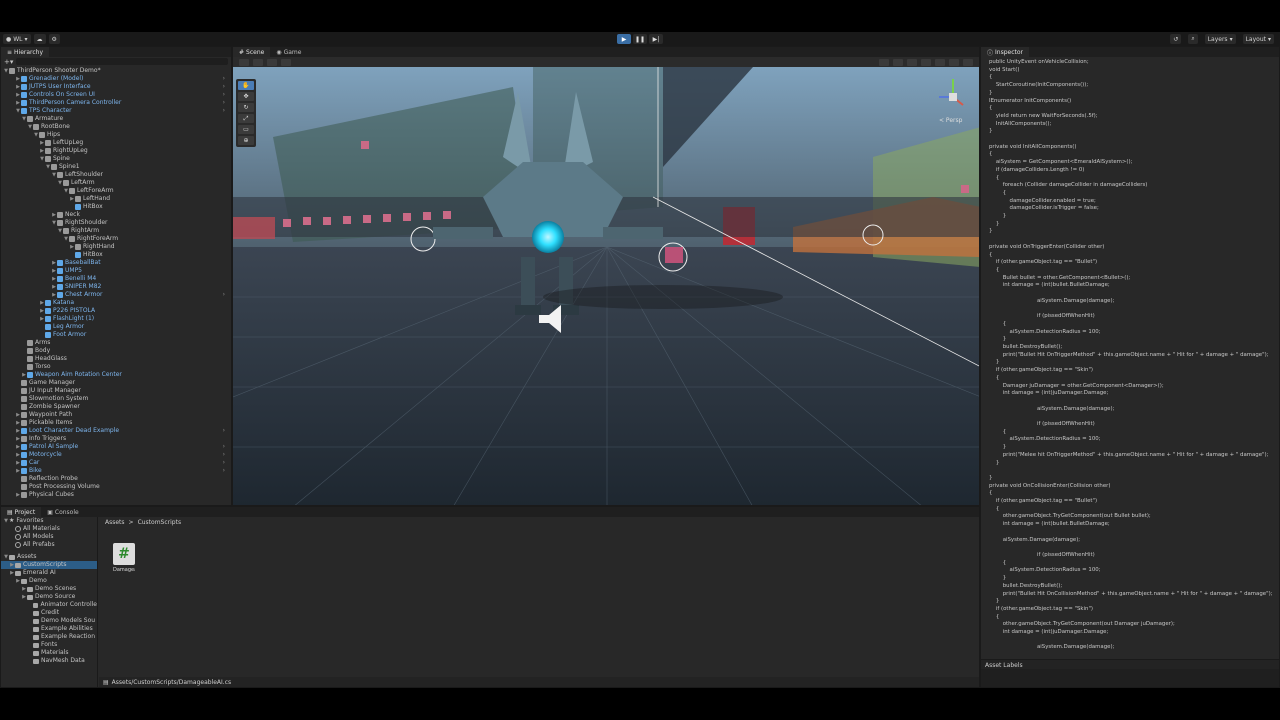 The width and height of the screenshot is (1280, 720). Describe the element at coordinates (272, 62) in the screenshot. I see `grid-button` at that location.